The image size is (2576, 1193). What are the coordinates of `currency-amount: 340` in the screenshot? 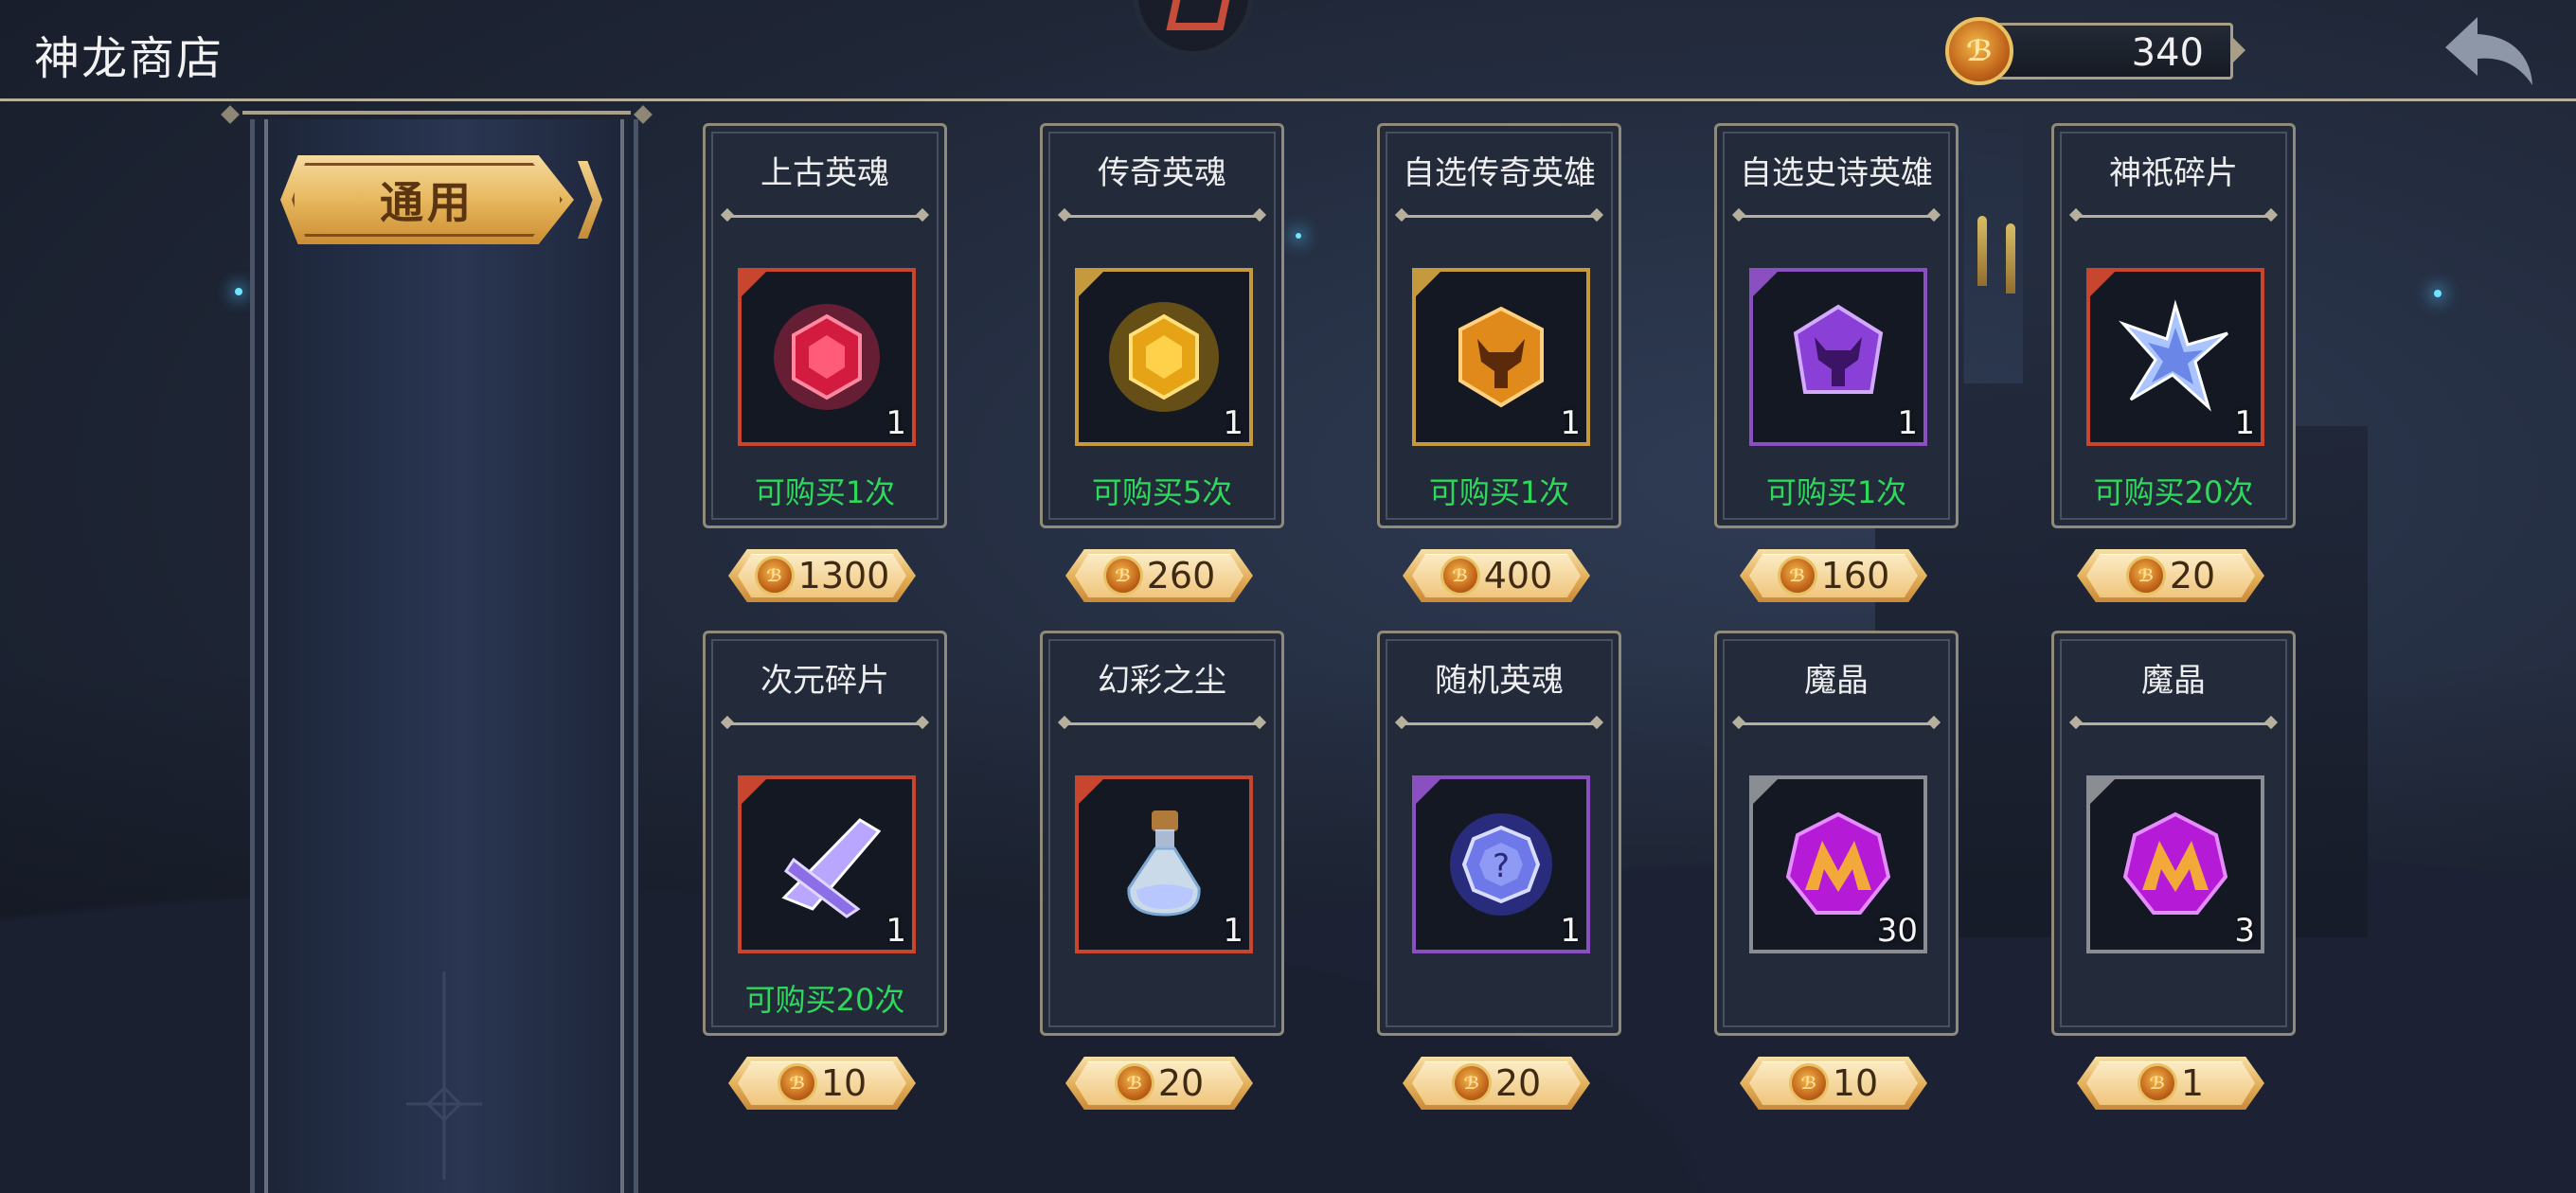 It's located at (2167, 53).